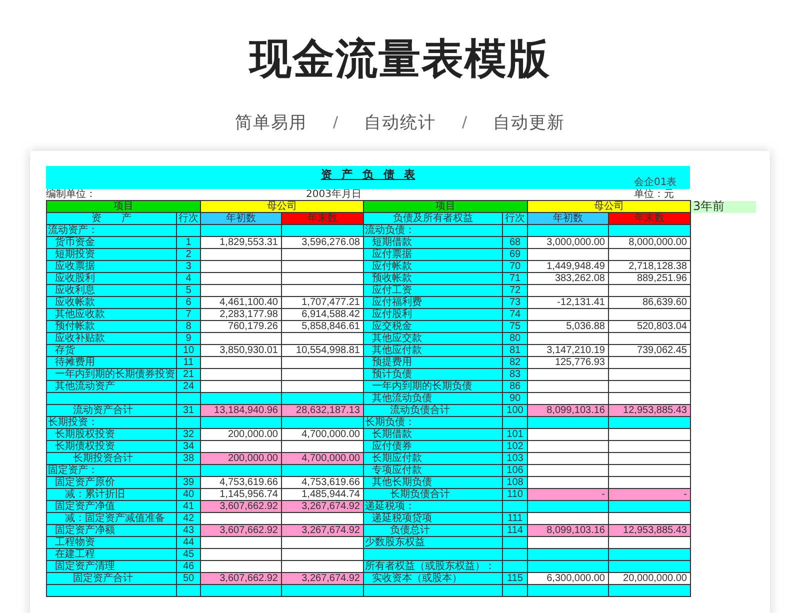  What do you see at coordinates (111, 554) in the screenshot?
I see `table-cell: 在建工程` at bounding box center [111, 554].